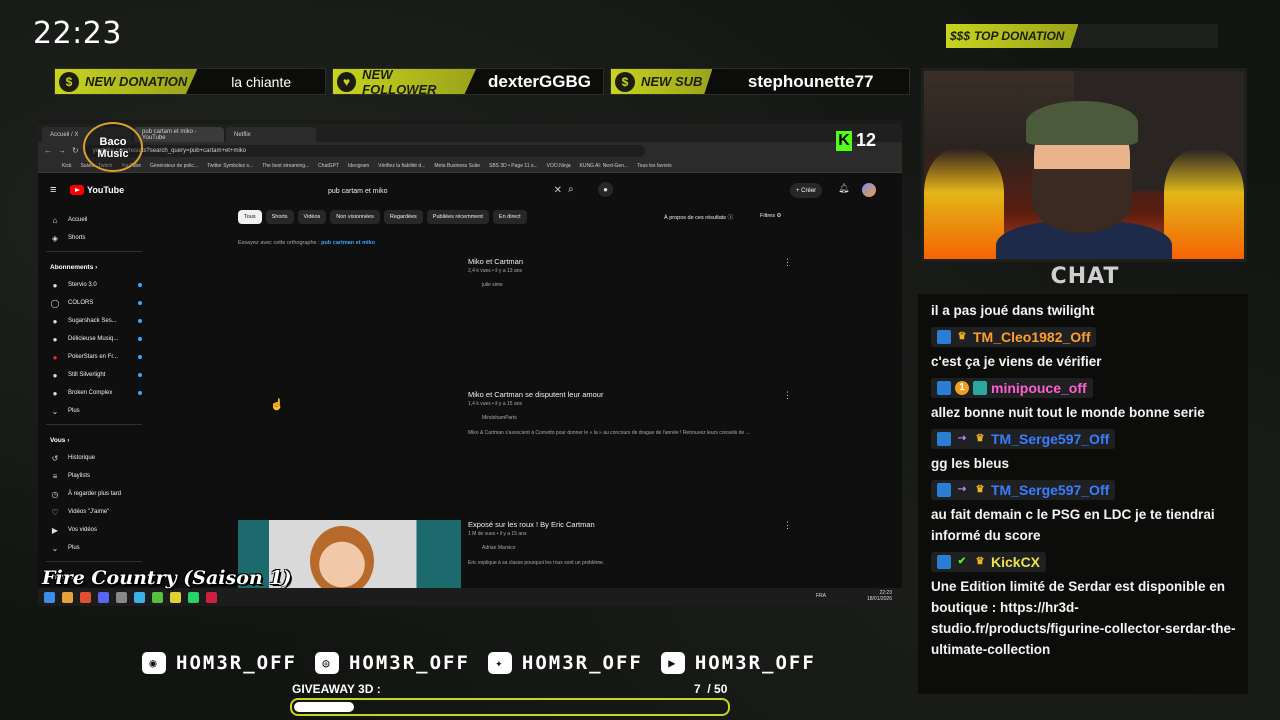 The height and width of the screenshot is (720, 1280). I want to click on chat-username: ♛ TM_Cleo1982_Off, so click(1014, 337).